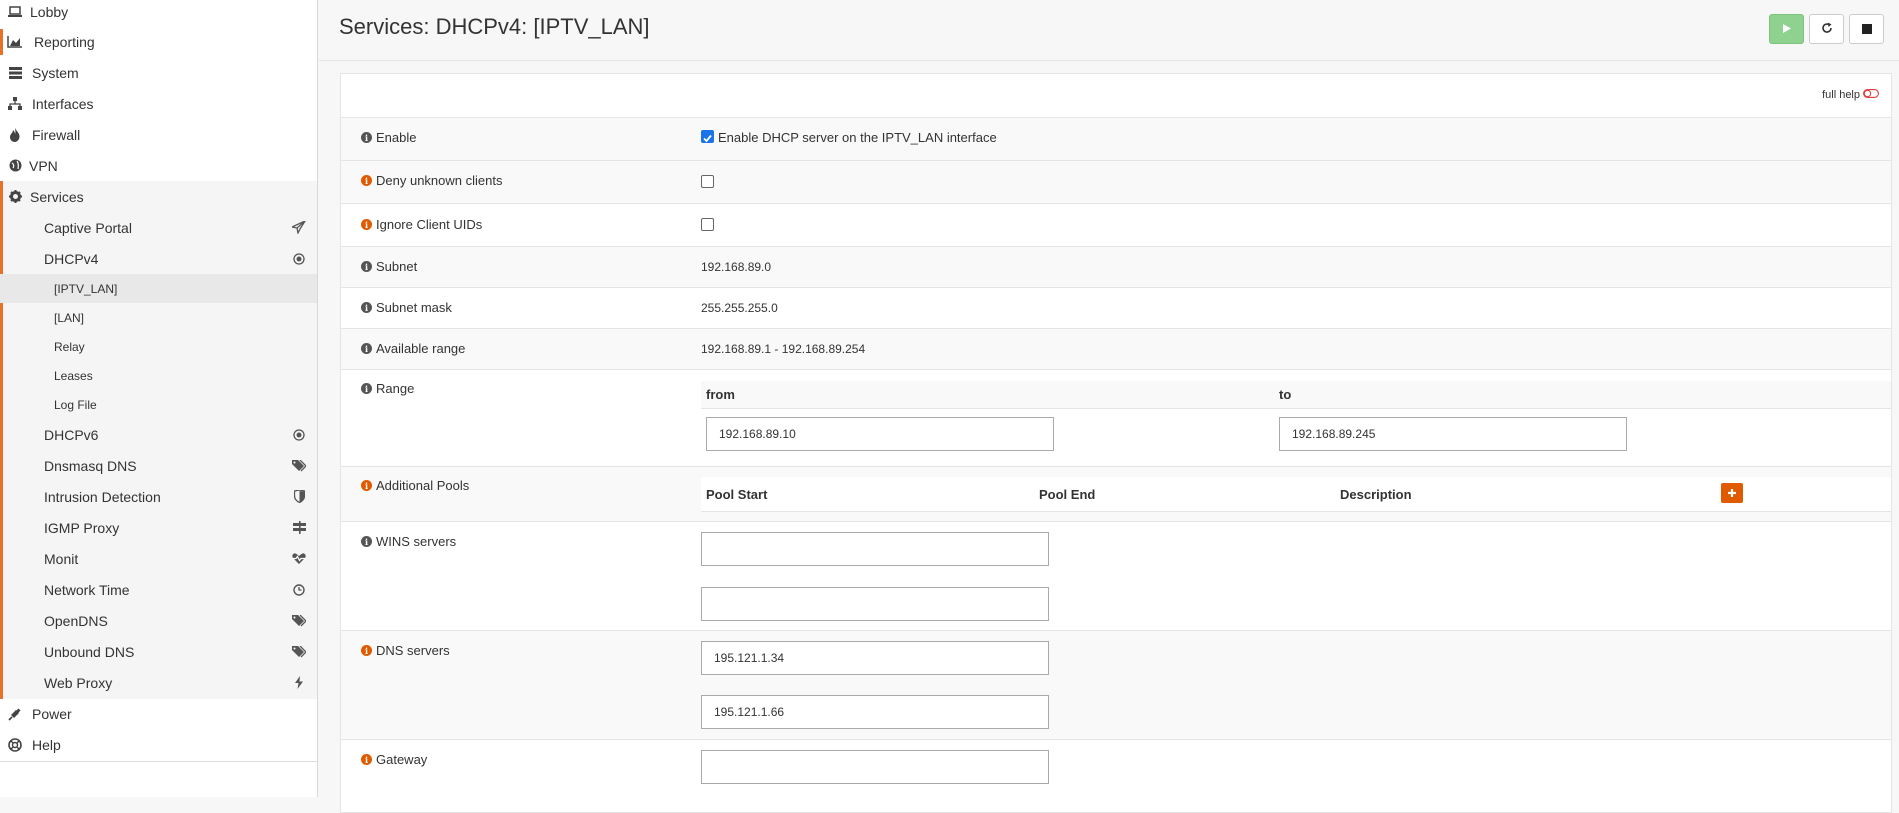 The image size is (1899, 813). I want to click on refresh-button, so click(1826, 29).